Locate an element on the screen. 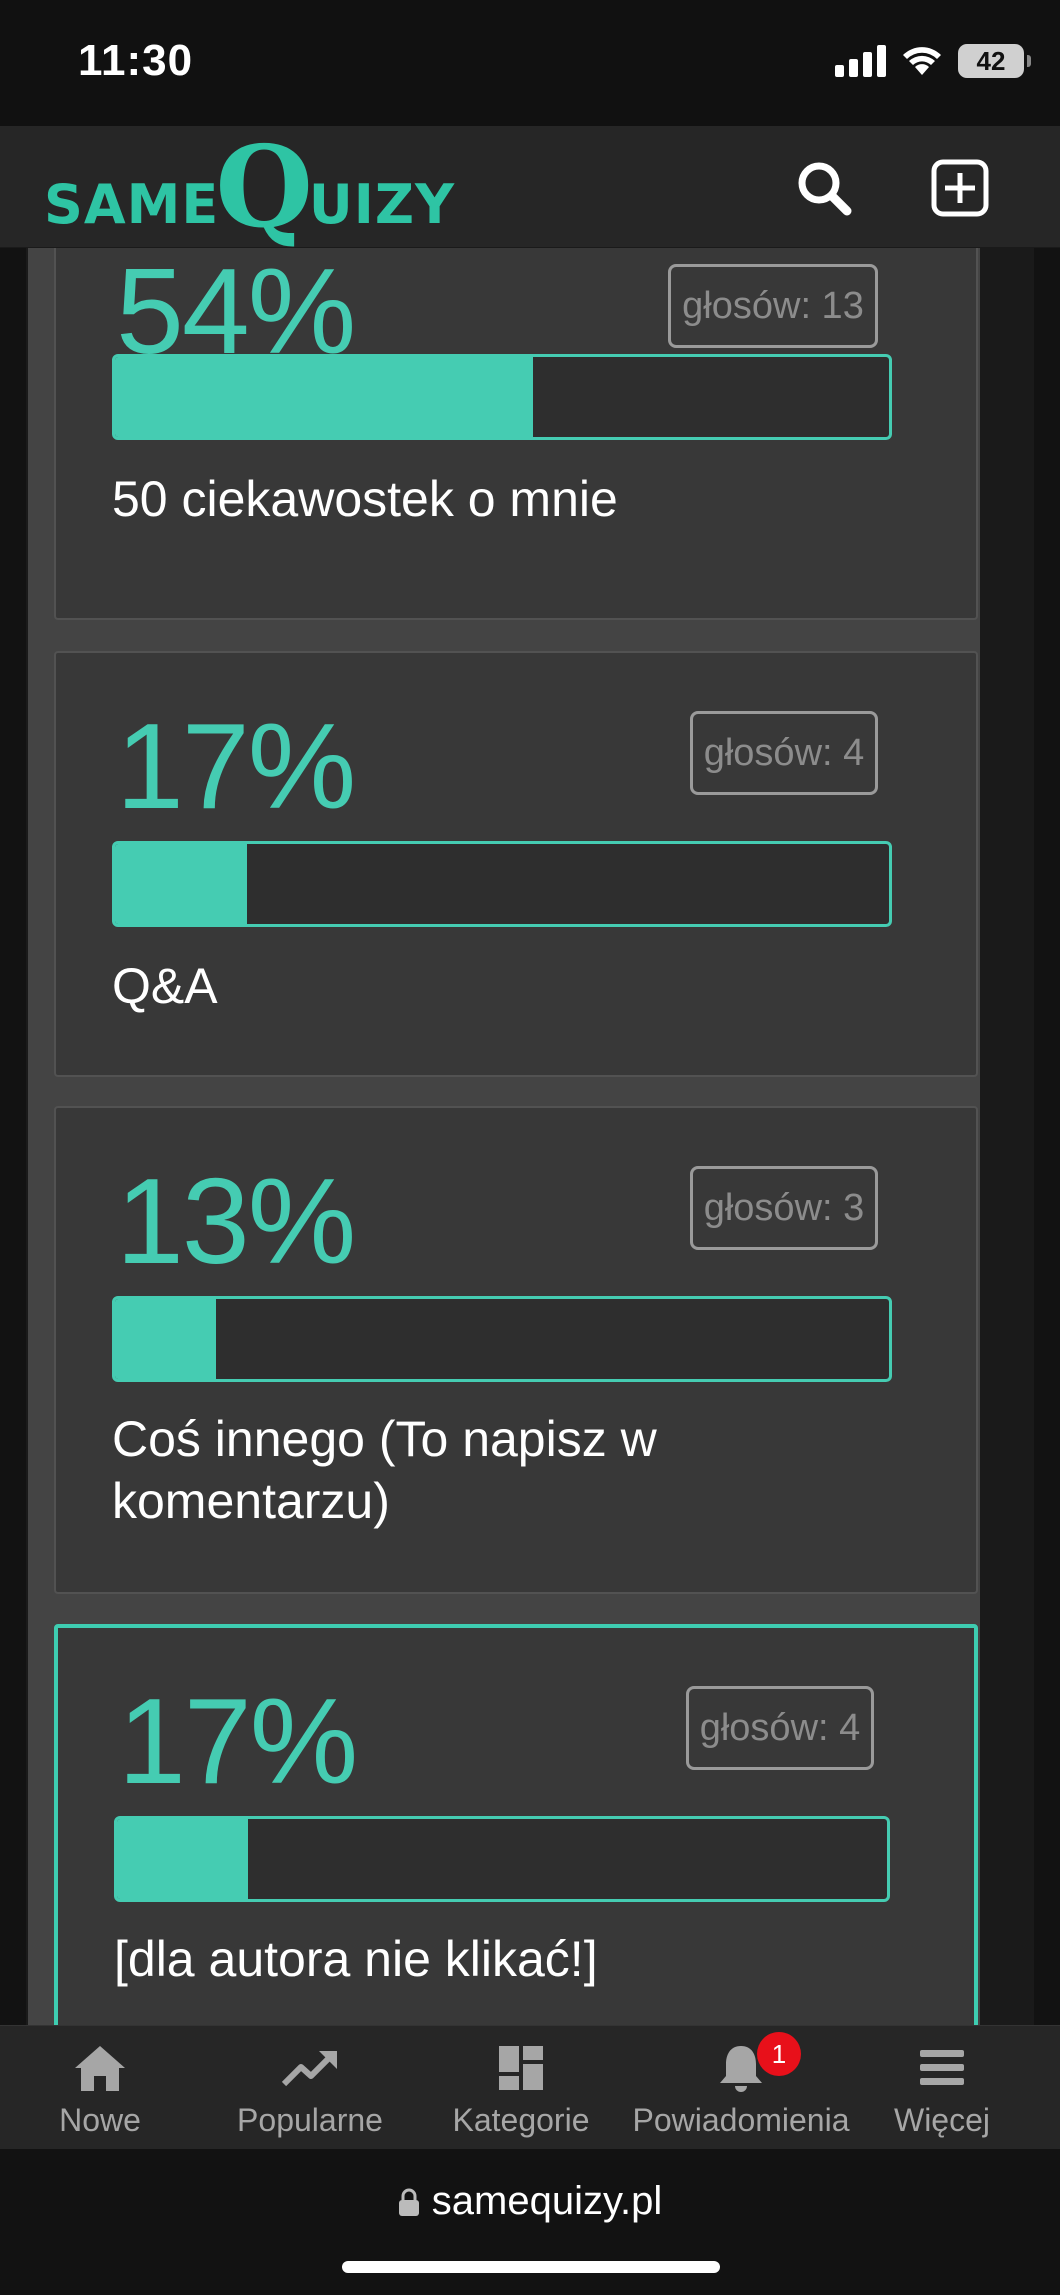 This screenshot has width=1060, height=2295. logo-text-q: Q is located at coordinates (264, 187).